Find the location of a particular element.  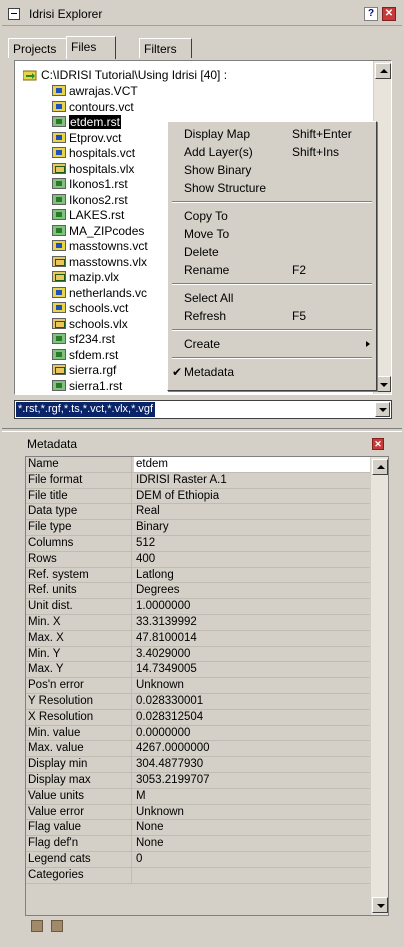

file-item: MA_ZIPcodes is located at coordinates (98, 231).